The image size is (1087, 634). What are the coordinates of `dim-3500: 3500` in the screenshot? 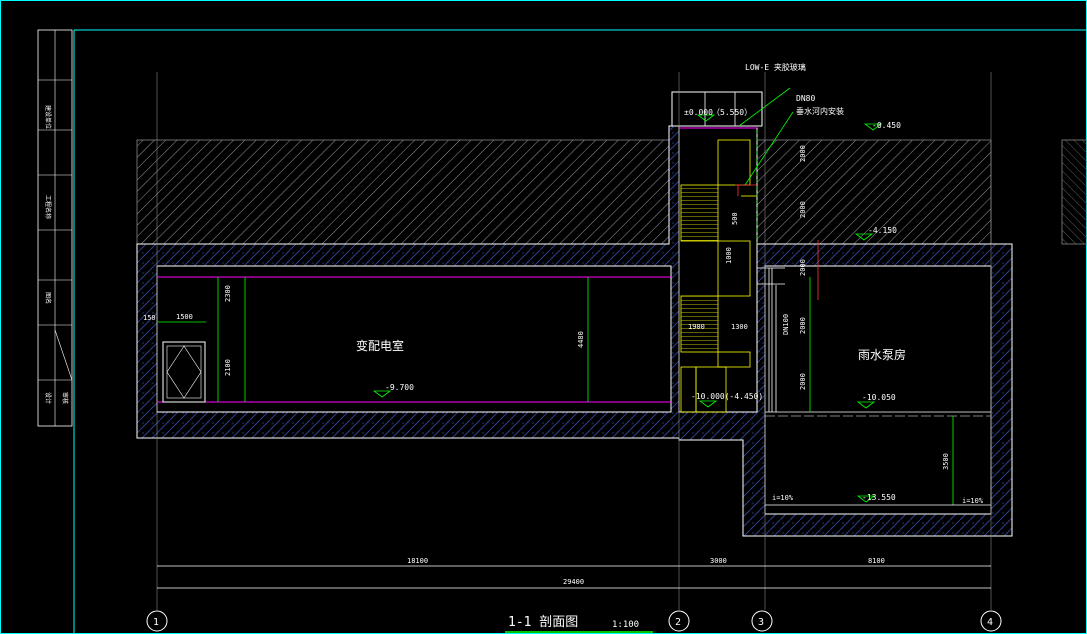 It's located at (946, 461).